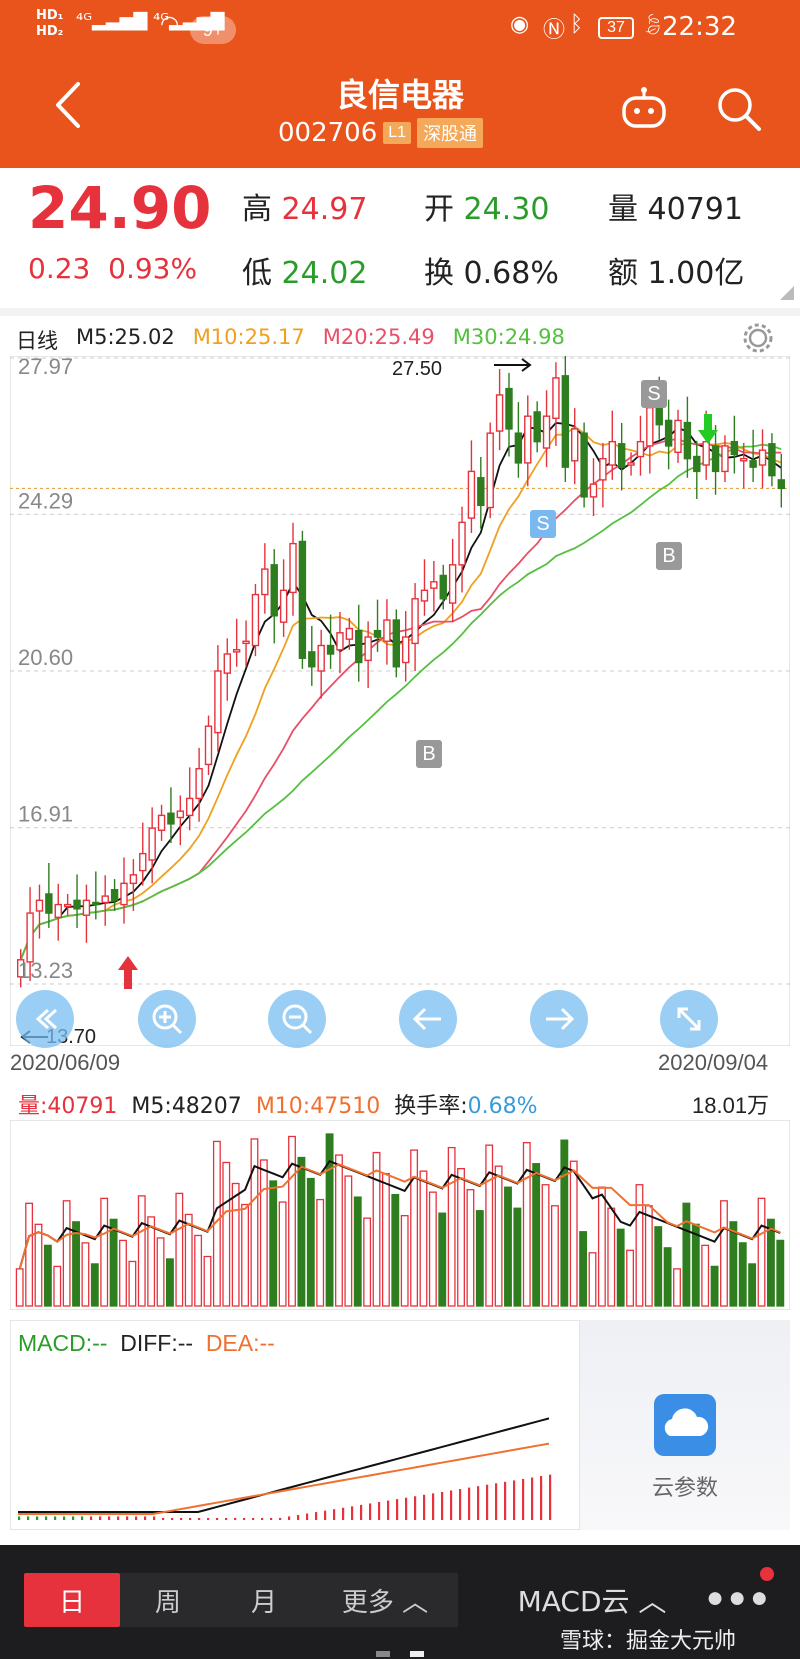  Describe the element at coordinates (399, 95) in the screenshot. I see `stock-name: 良信电器` at that location.